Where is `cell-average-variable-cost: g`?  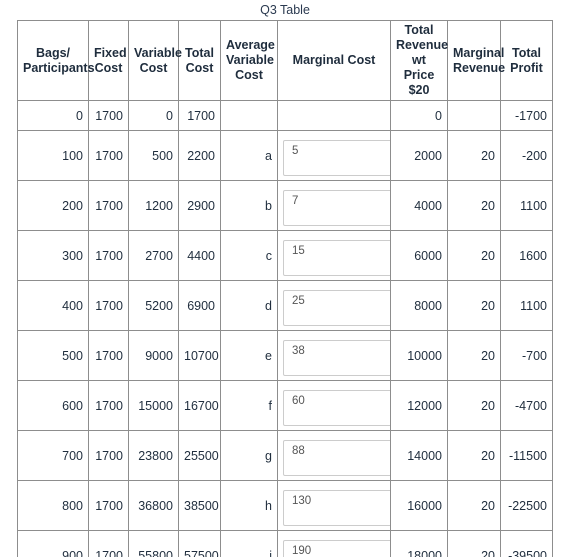
cell-average-variable-cost: g is located at coordinates (249, 455).